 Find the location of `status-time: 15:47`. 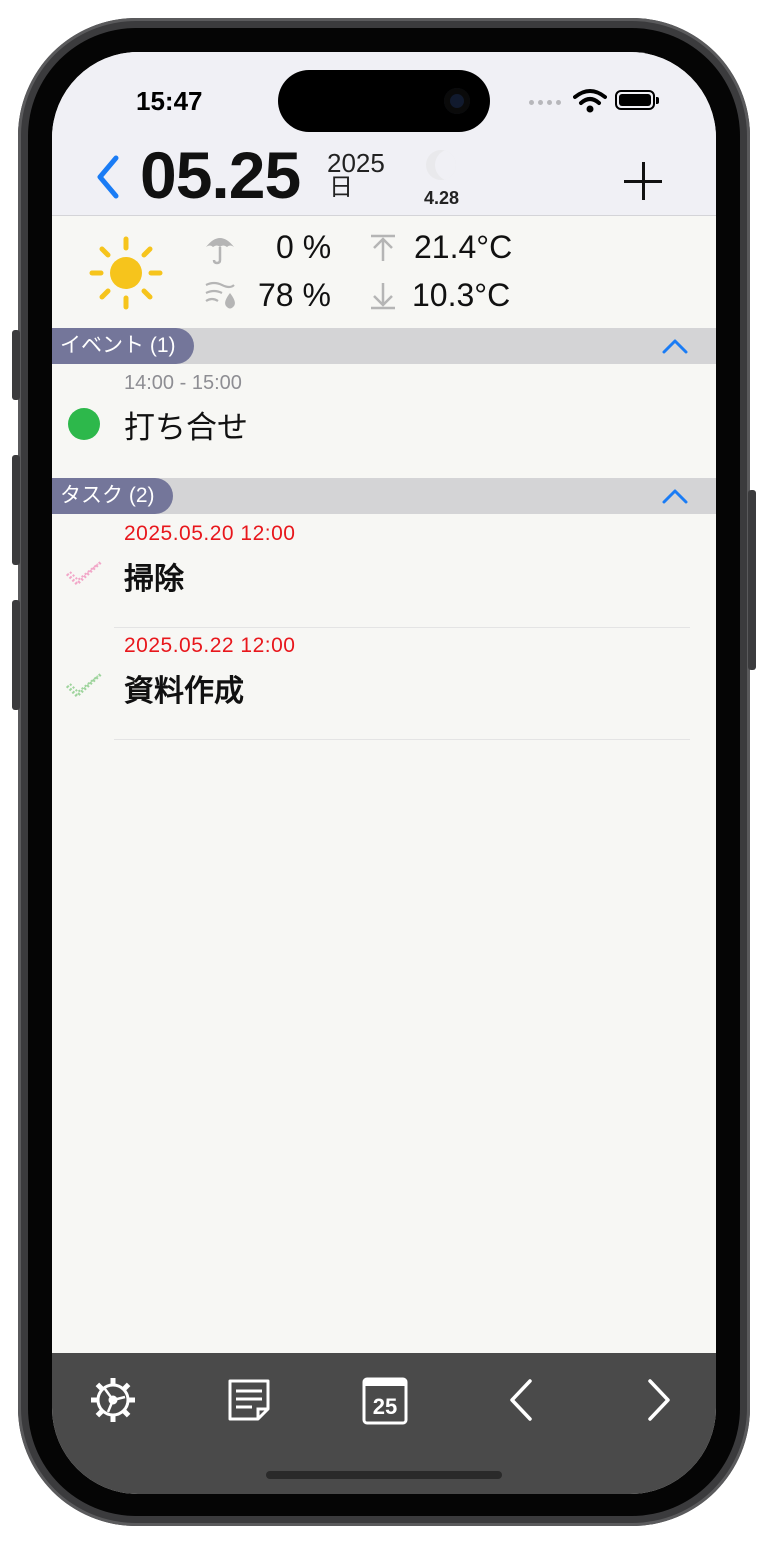

status-time: 15:47 is located at coordinates (169, 101).